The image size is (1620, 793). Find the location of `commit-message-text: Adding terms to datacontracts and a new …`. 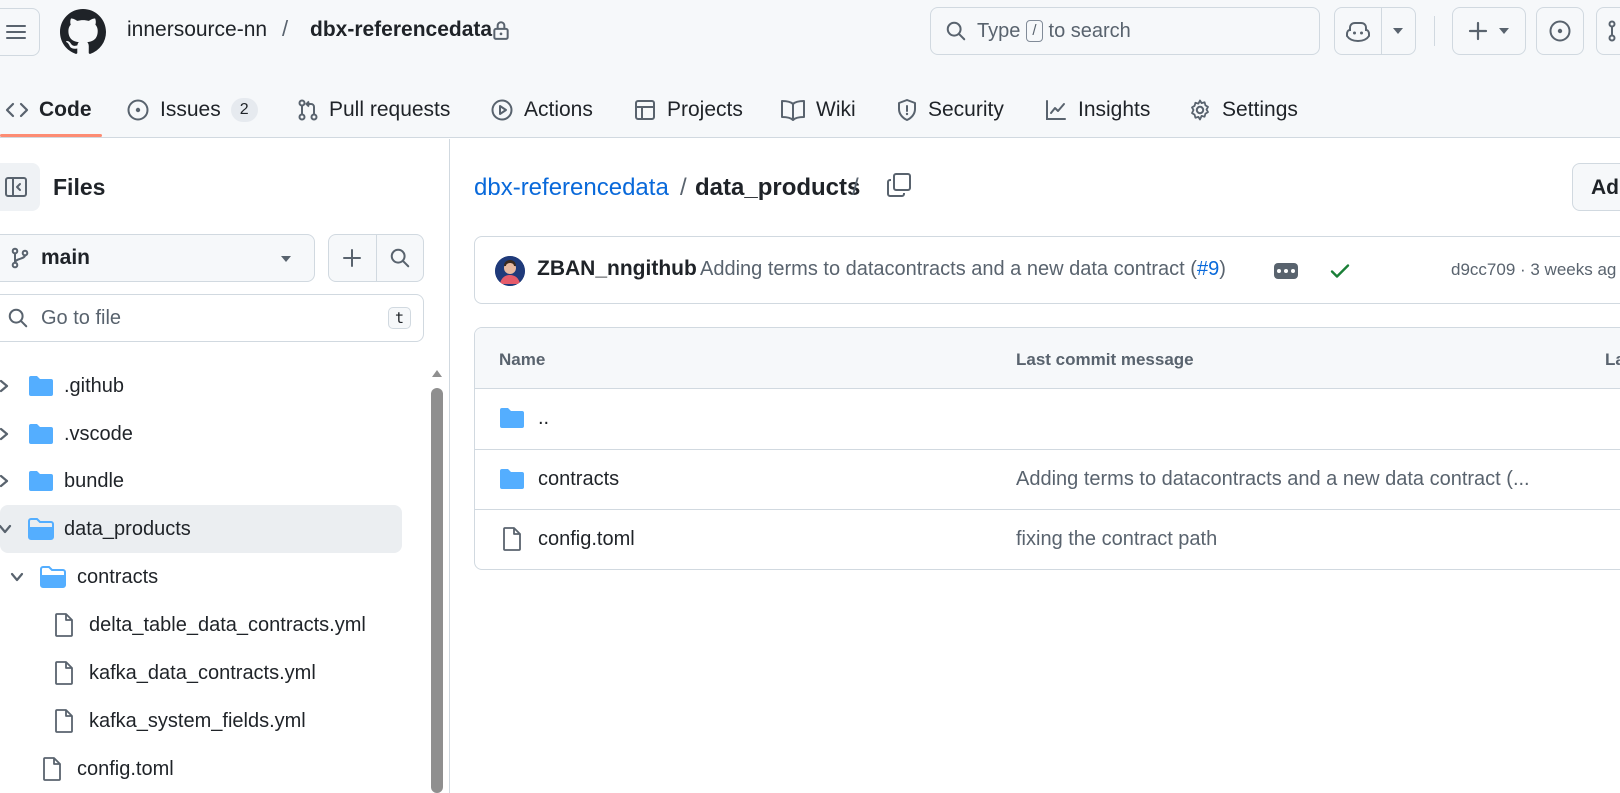

commit-message-text: Adding terms to datacontracts and a new … is located at coordinates (948, 269).